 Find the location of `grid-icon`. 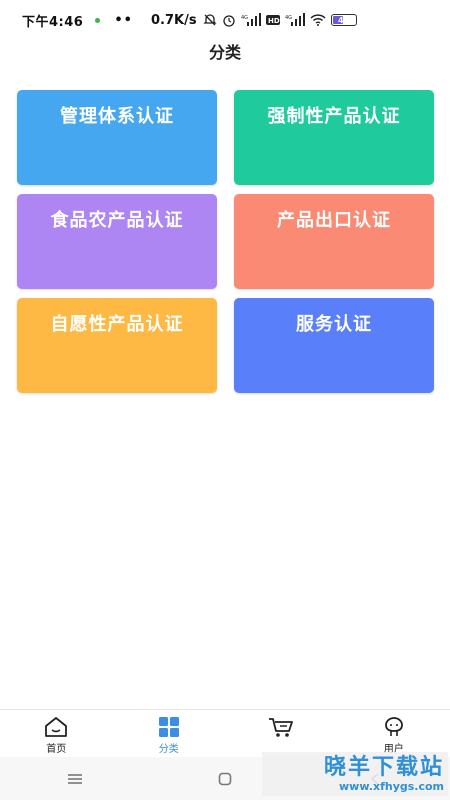

grid-icon is located at coordinates (168, 727).